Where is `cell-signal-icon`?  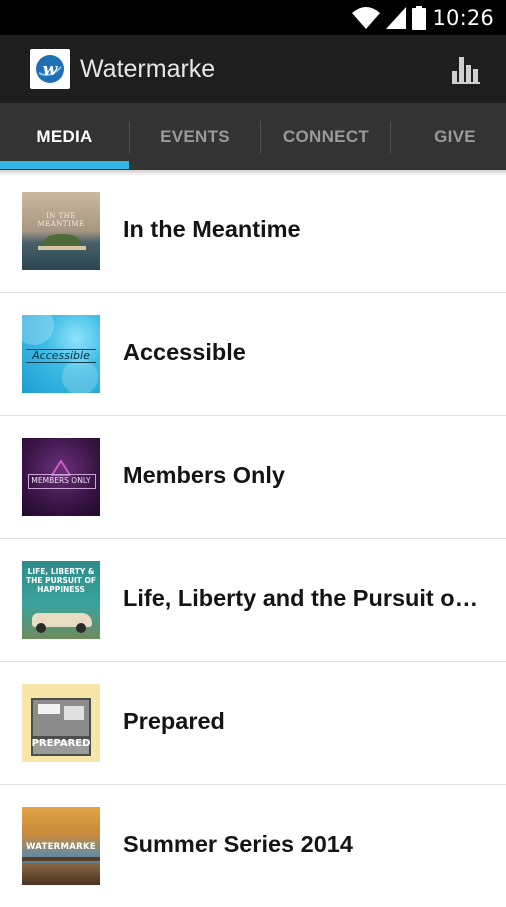
cell-signal-icon is located at coordinates (396, 18).